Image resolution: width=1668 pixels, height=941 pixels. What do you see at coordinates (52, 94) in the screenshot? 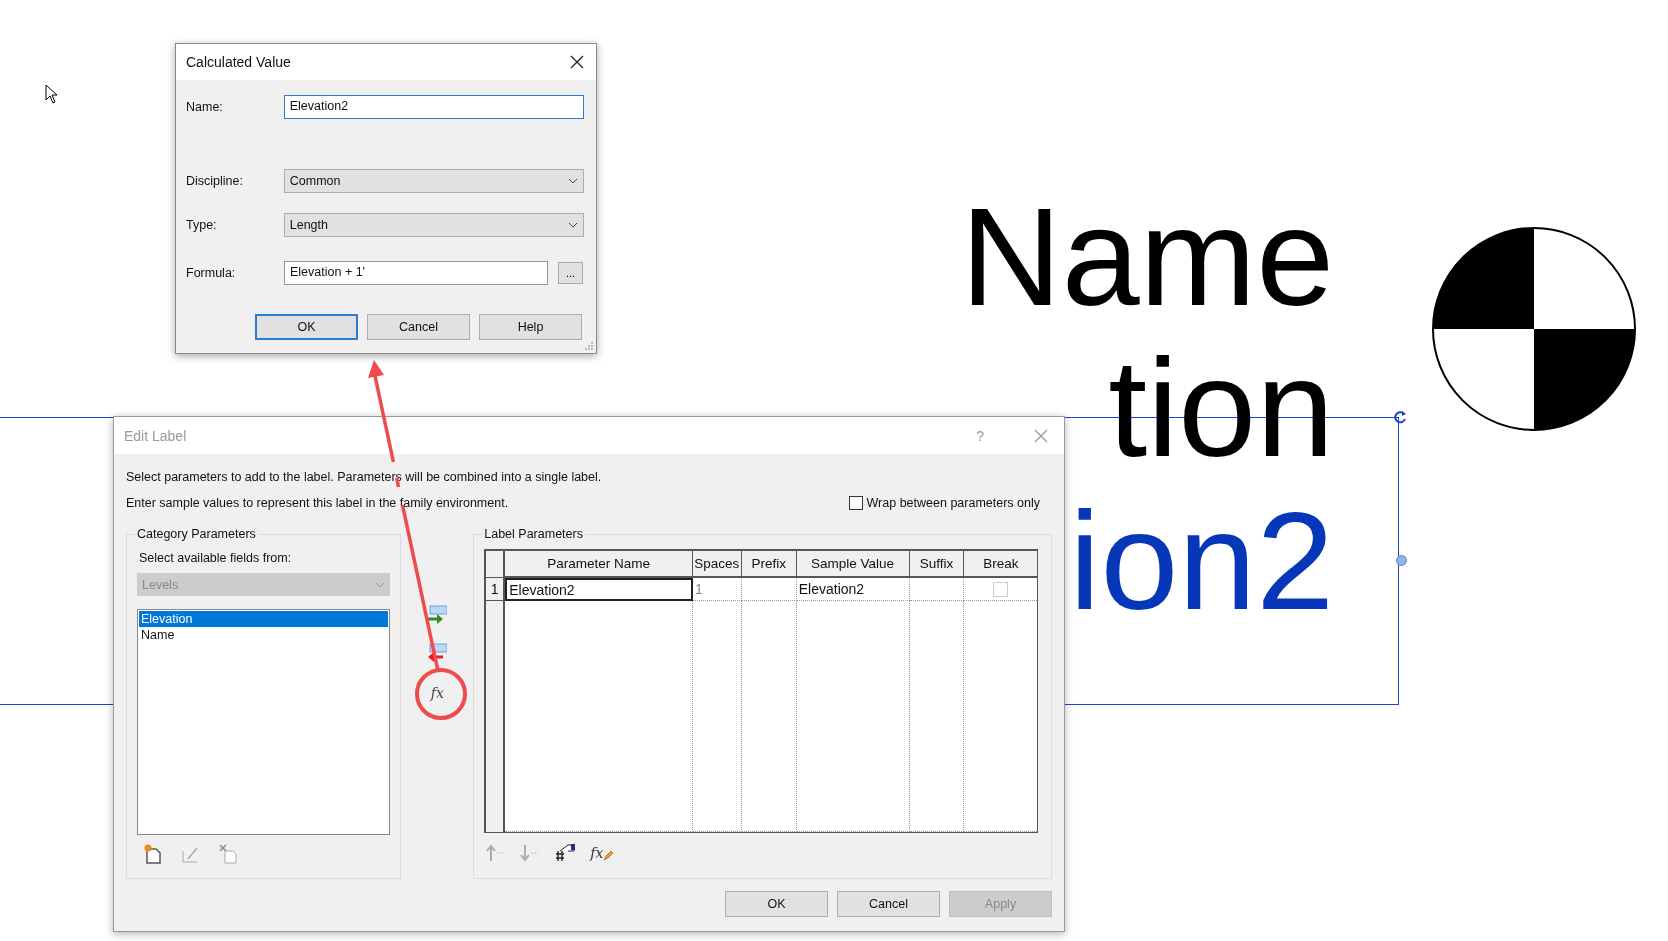
I see `mouse-pointer-icon` at bounding box center [52, 94].